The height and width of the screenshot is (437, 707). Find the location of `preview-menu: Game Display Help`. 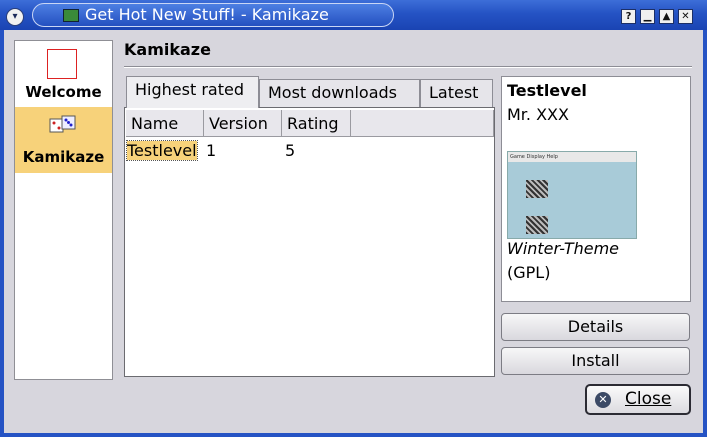

preview-menu: Game Display Help is located at coordinates (572, 157).